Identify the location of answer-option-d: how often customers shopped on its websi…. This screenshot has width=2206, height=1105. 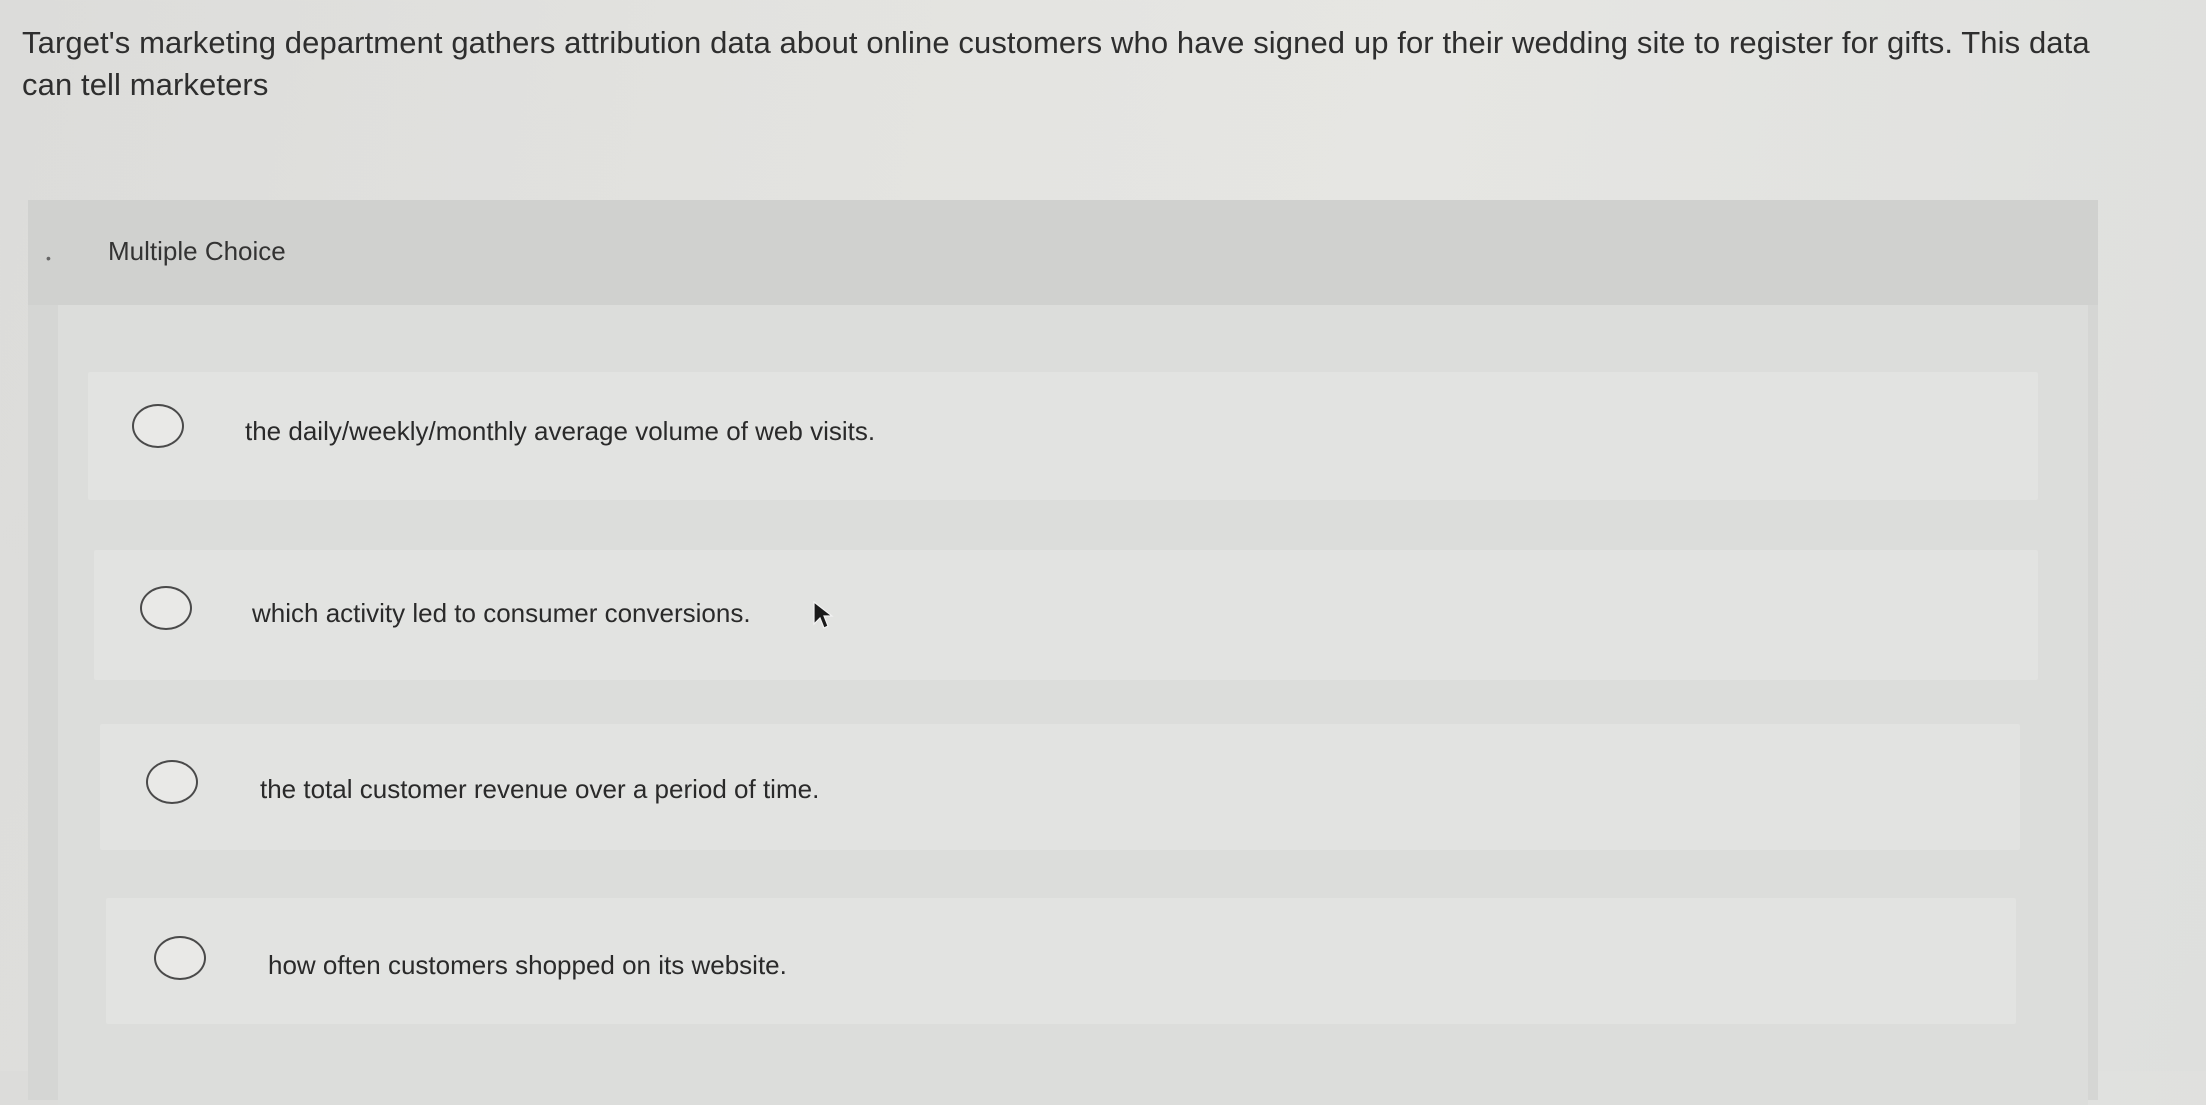
(1061, 961).